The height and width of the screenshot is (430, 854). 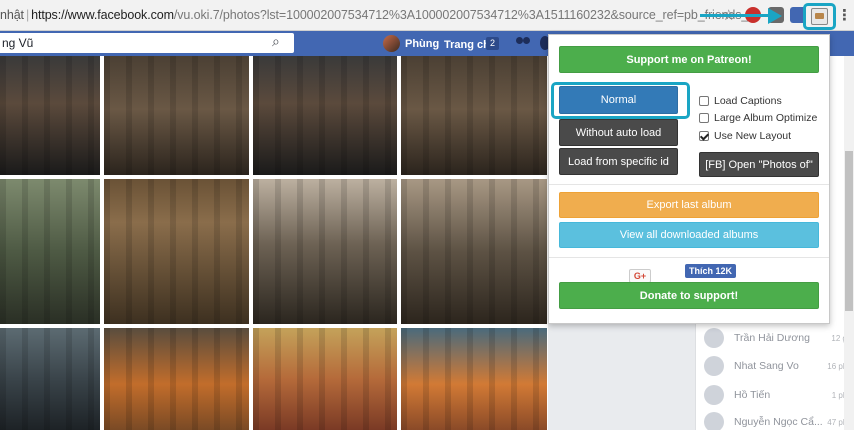 What do you see at coordinates (849, 231) in the screenshot?
I see `scrollbar-thumb` at bounding box center [849, 231].